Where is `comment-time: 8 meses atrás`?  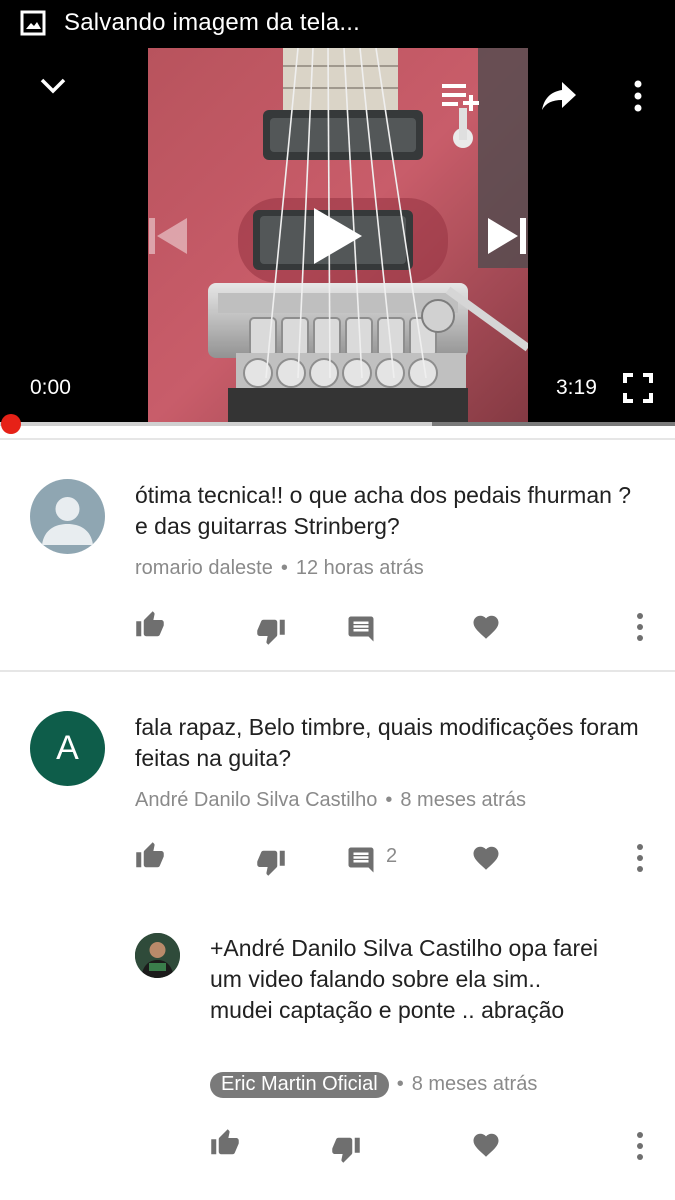
comment-time: 8 meses atrás is located at coordinates (463, 800).